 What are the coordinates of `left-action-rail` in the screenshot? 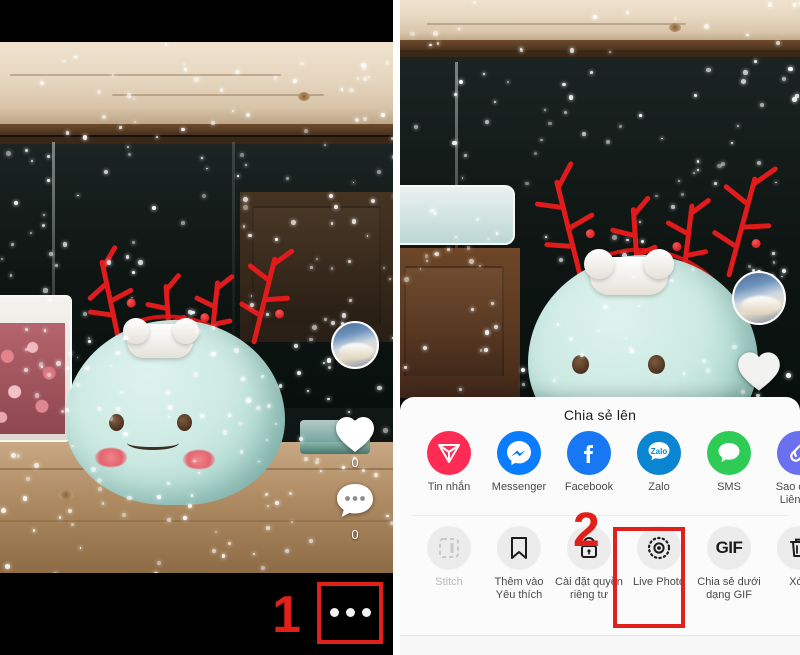 It's located at (355, 345).